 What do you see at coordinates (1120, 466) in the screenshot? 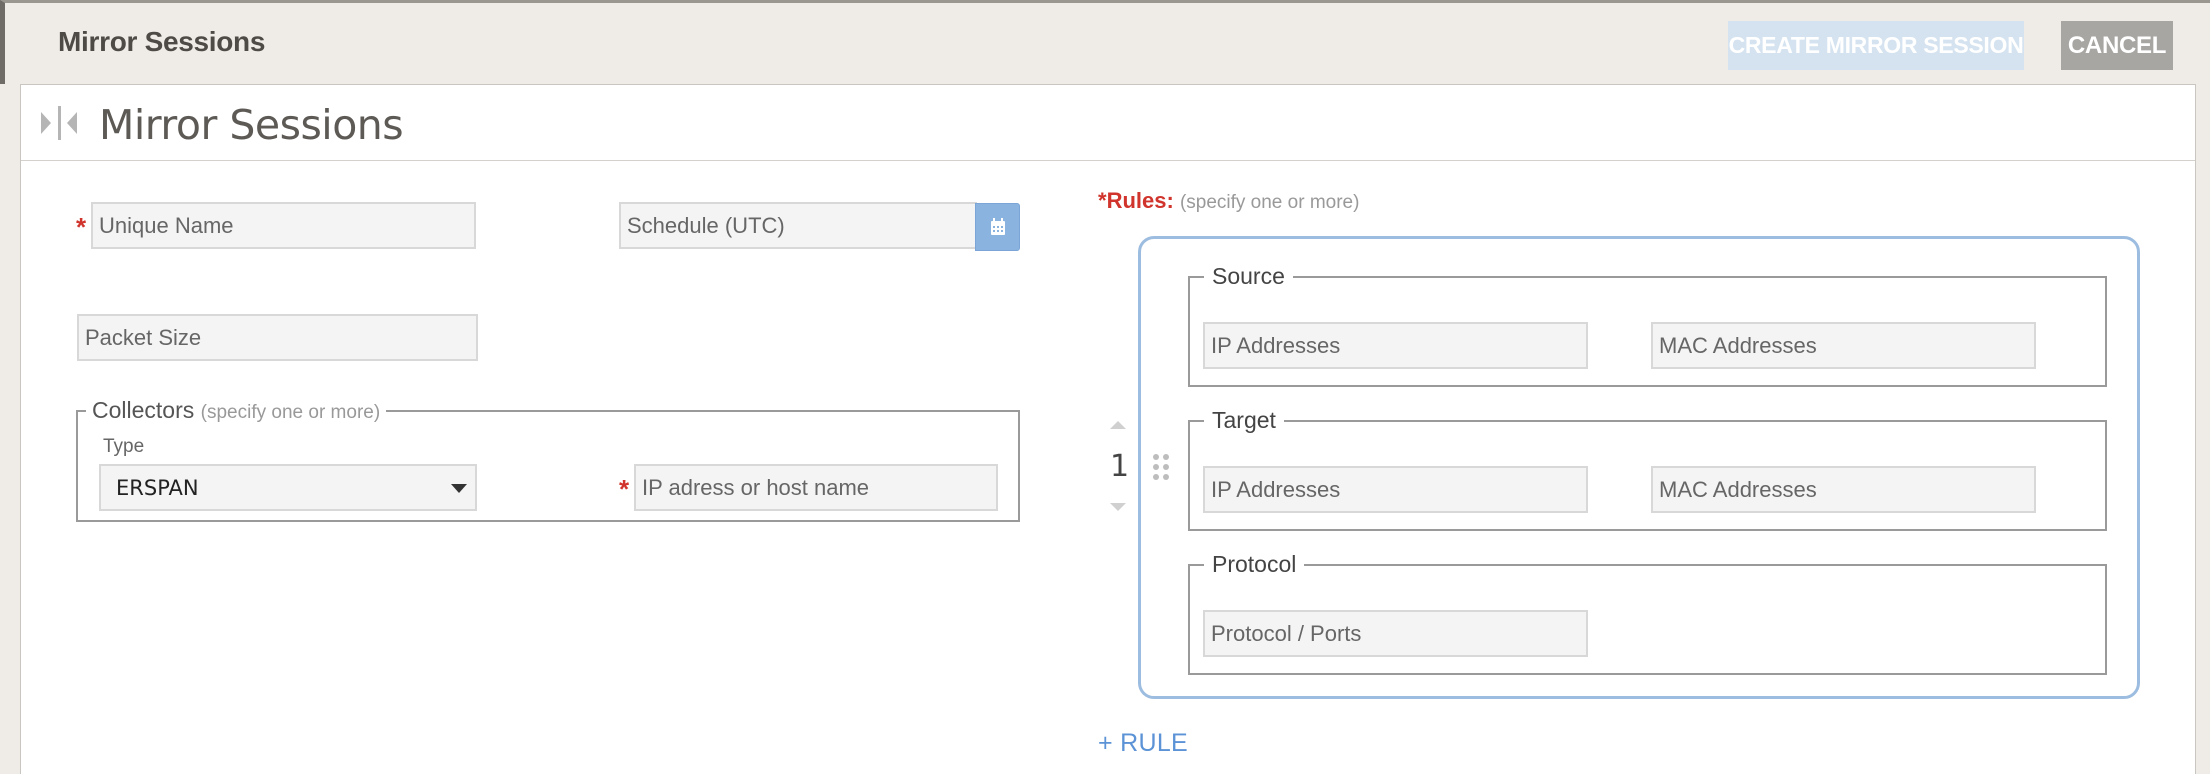
I see `rule-number: 1` at bounding box center [1120, 466].